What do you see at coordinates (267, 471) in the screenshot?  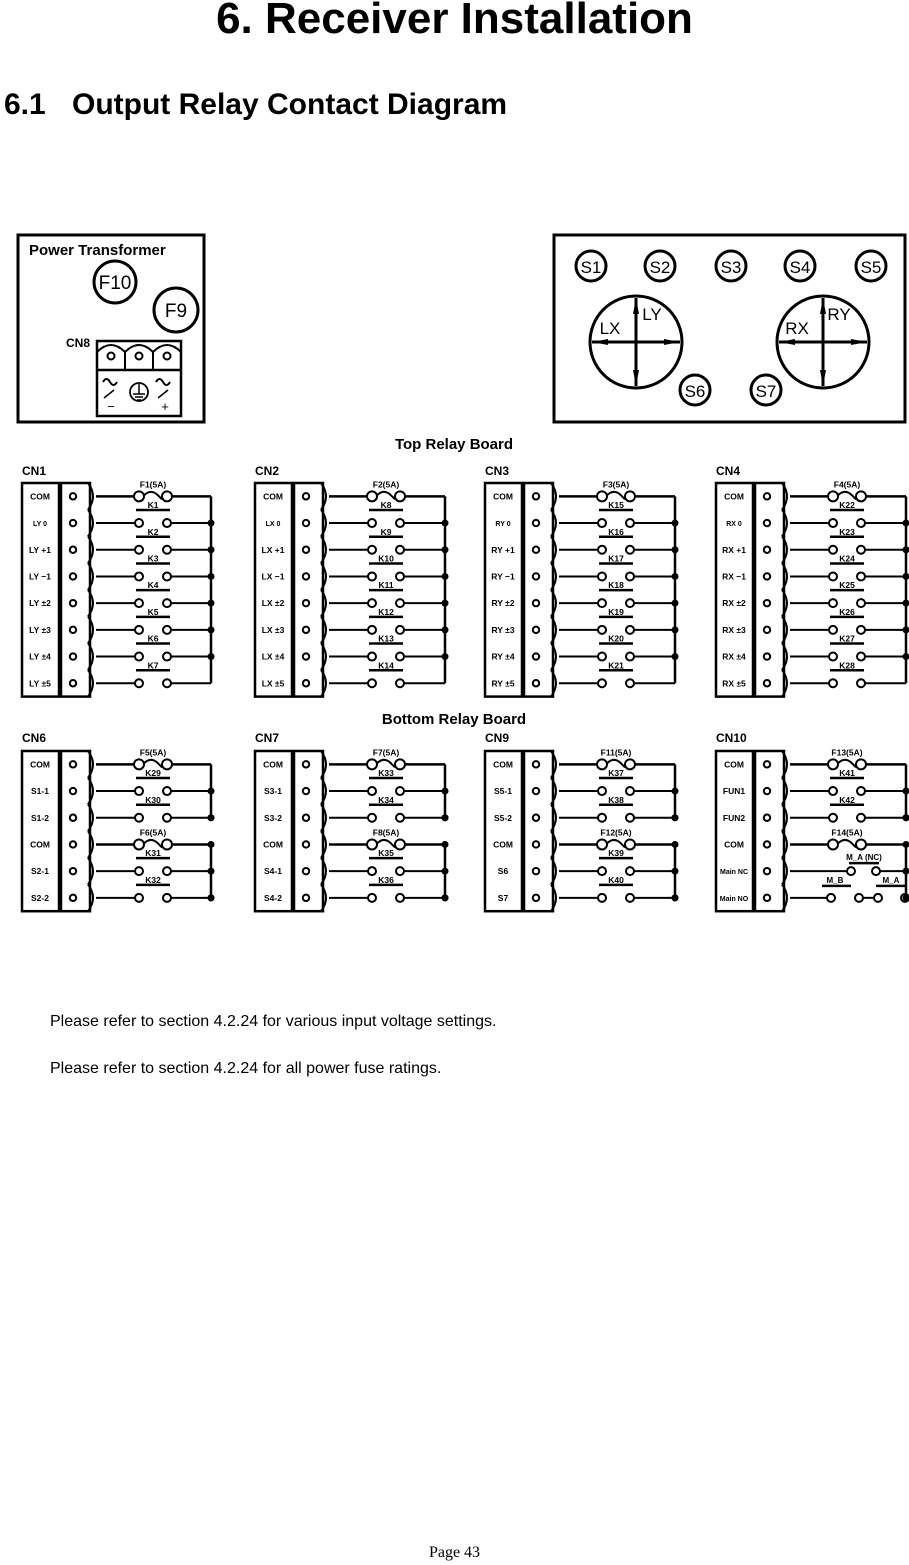 I see `connector-name: CN2` at bounding box center [267, 471].